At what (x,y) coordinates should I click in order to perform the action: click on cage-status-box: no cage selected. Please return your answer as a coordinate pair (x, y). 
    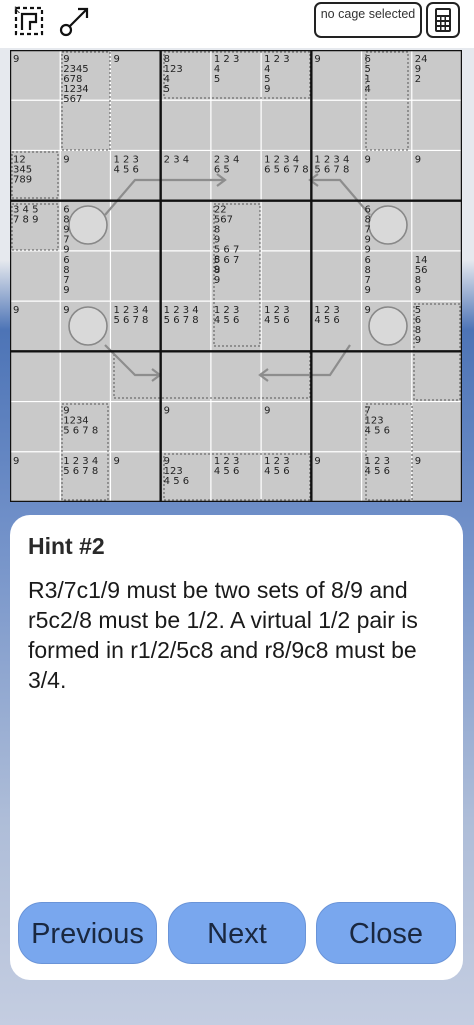
    Looking at the image, I should click on (368, 20).